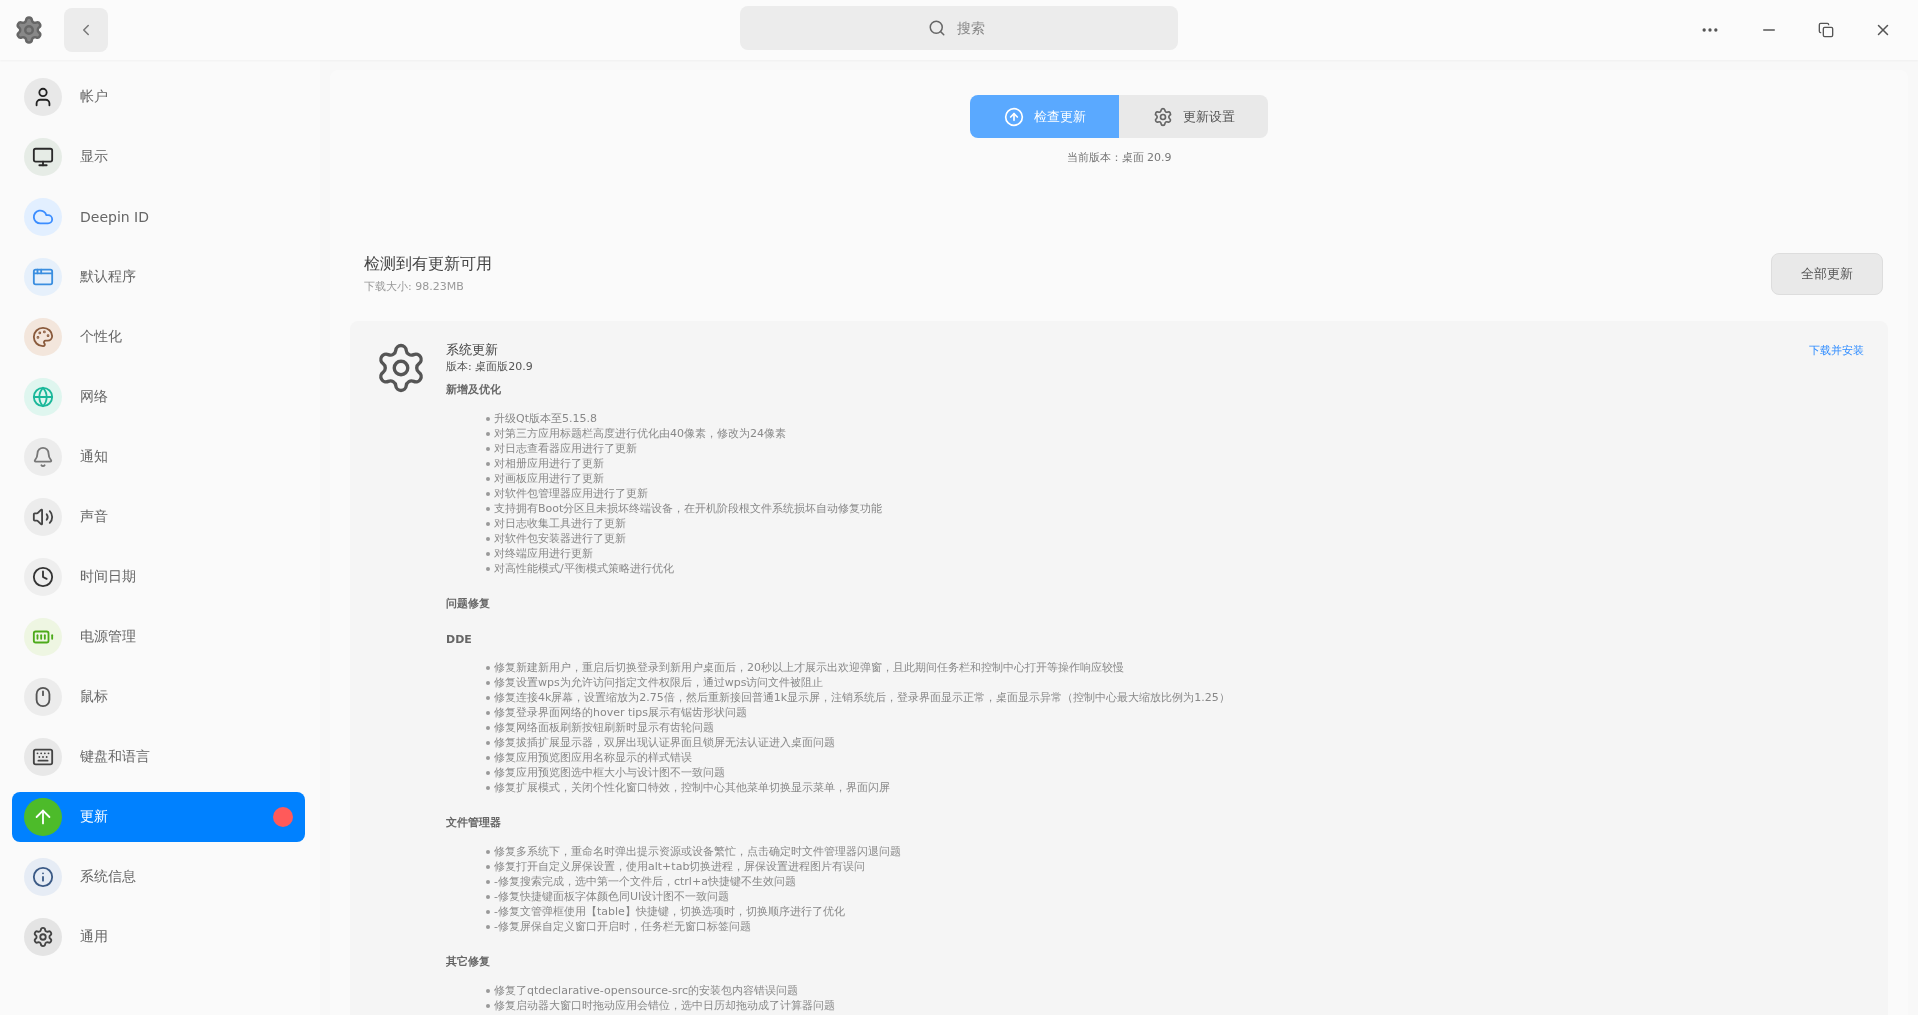 The width and height of the screenshot is (1918, 1015). What do you see at coordinates (43, 97) in the screenshot?
I see `person-icon` at bounding box center [43, 97].